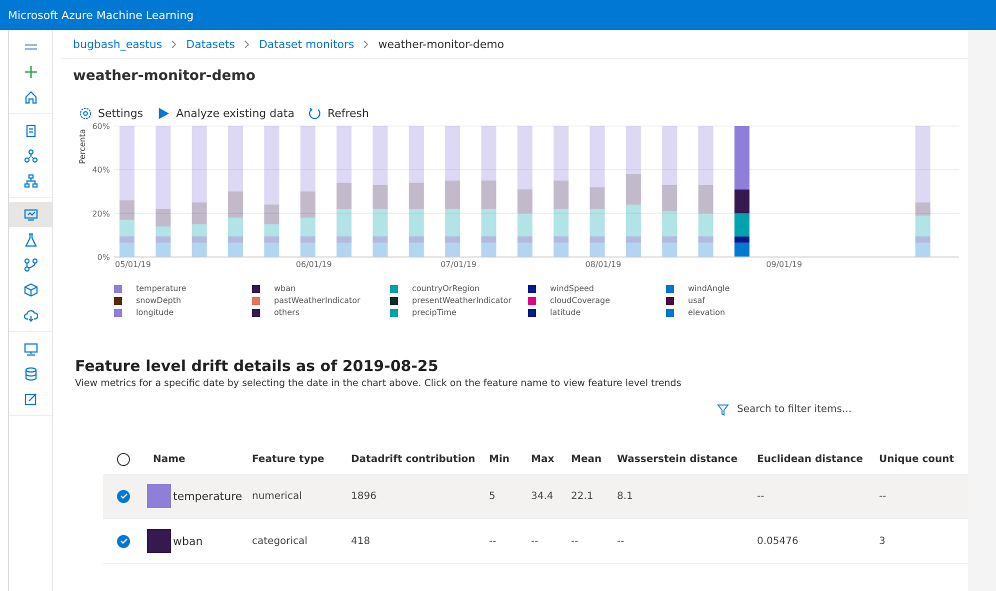 The height and width of the screenshot is (591, 996). What do you see at coordinates (31, 349) in the screenshot?
I see `monitor-icon` at bounding box center [31, 349].